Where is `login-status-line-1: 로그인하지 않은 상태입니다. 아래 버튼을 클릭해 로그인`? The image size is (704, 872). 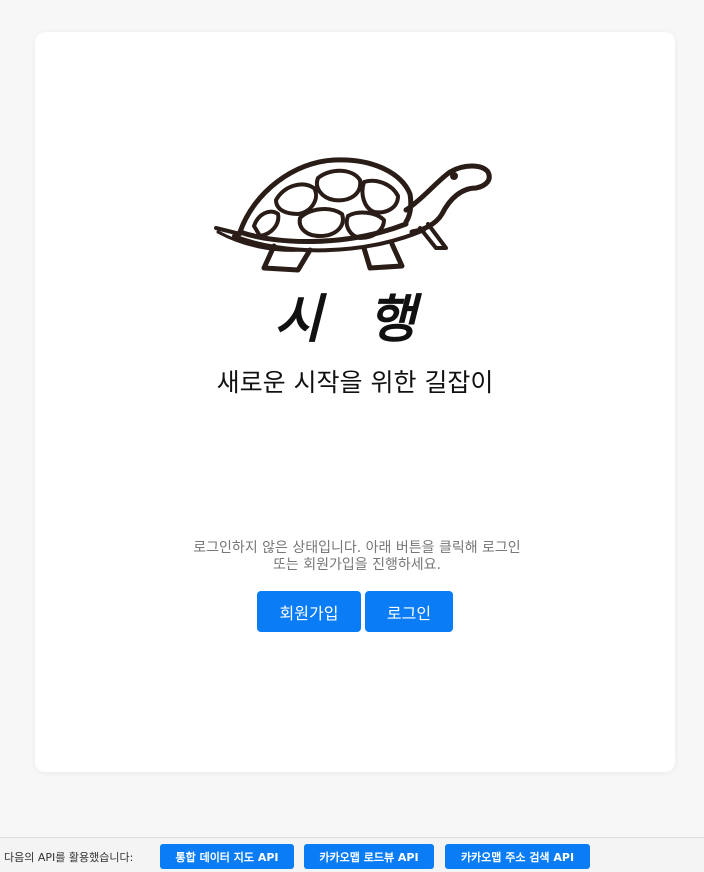
login-status-line-1: 로그인하지 않은 상태입니다. 아래 버튼을 클릭해 로그인 is located at coordinates (357, 548).